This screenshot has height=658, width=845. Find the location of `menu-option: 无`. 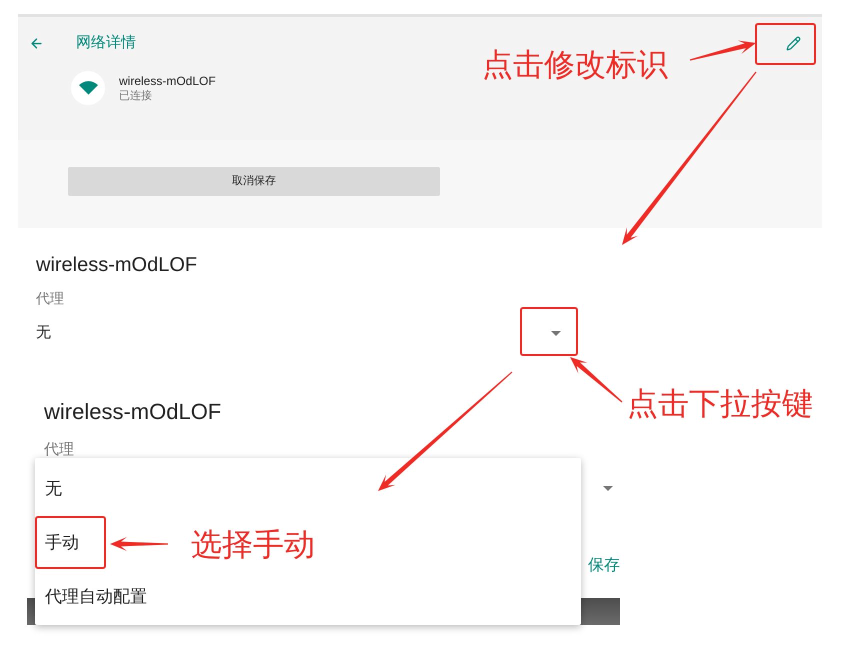

menu-option: 无 is located at coordinates (53, 489).